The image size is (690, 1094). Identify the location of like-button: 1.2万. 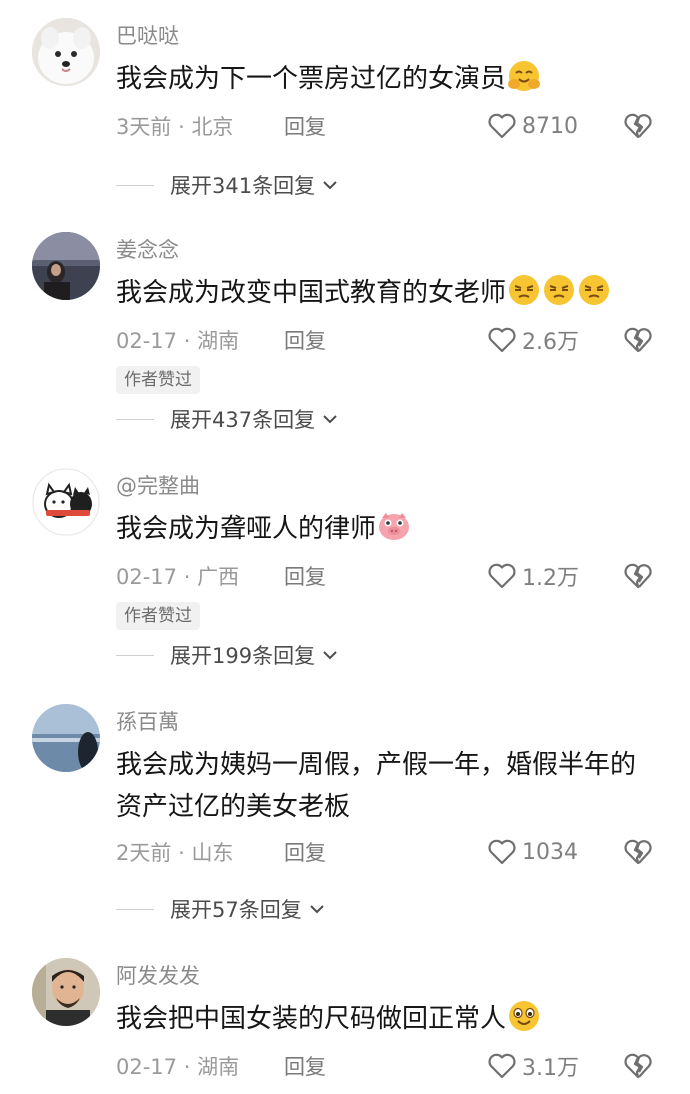
(532, 576).